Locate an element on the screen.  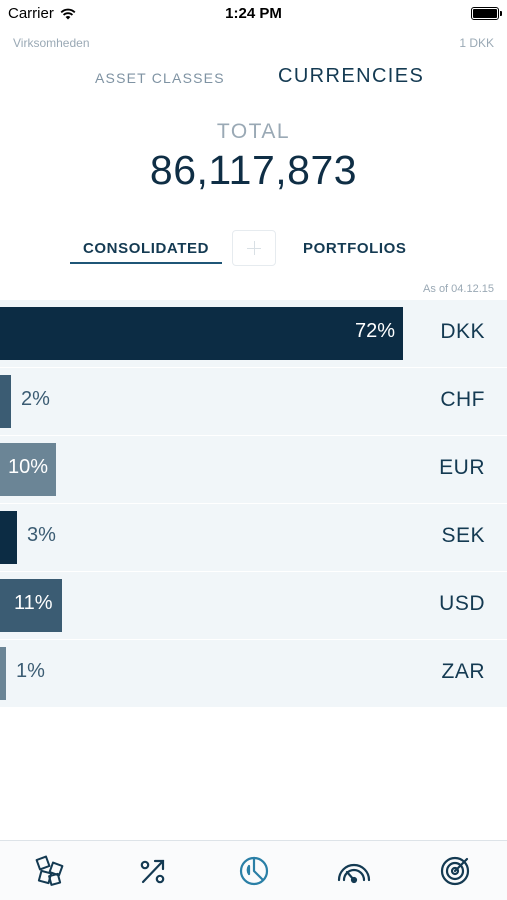
currency-percent-eur: 10% is located at coordinates (28, 467).